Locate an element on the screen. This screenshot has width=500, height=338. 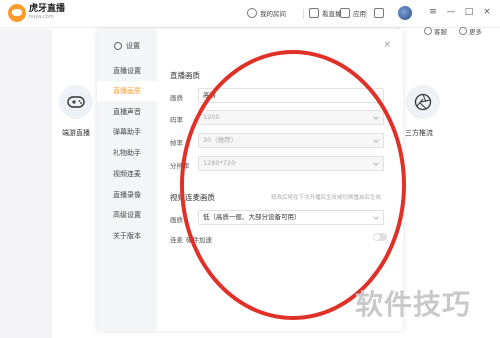
aperture-icon is located at coordinates (423, 102).